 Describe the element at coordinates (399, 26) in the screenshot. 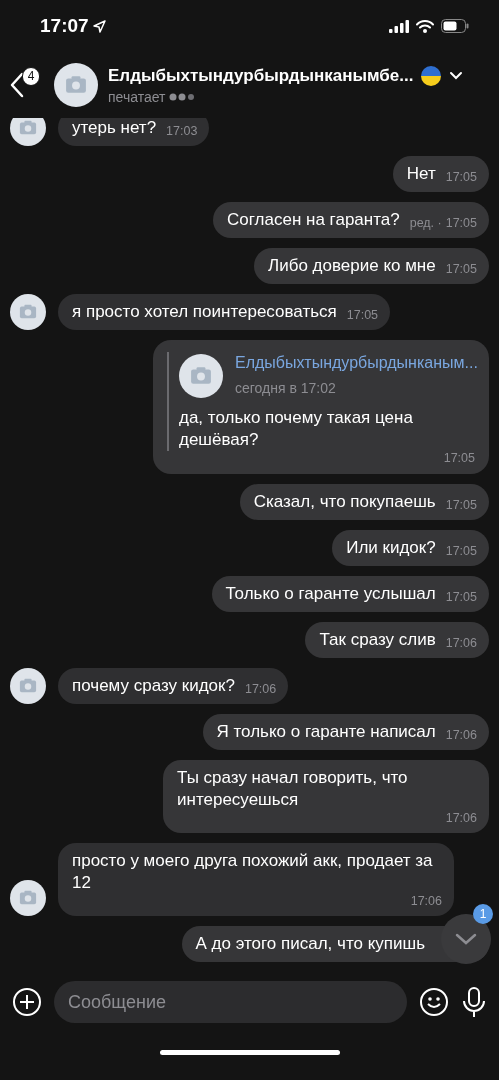

I see `signal-icon` at that location.